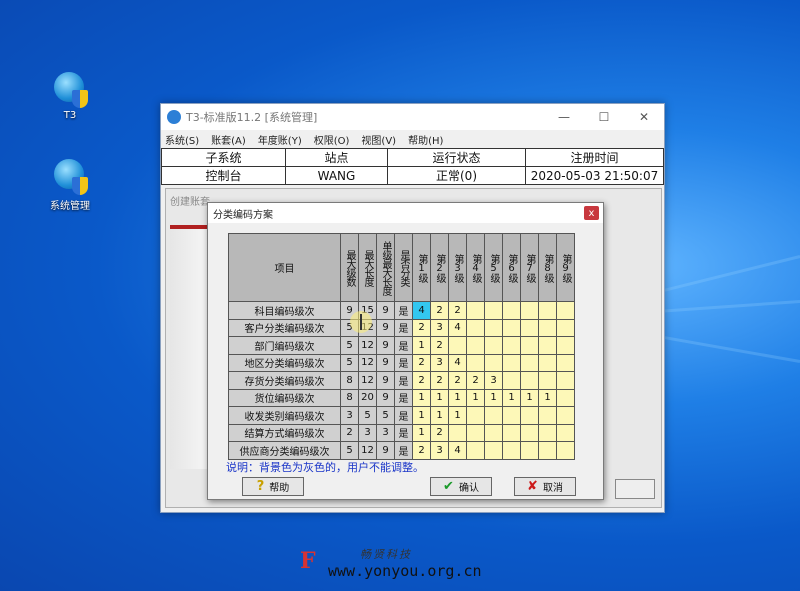  What do you see at coordinates (70, 94) in the screenshot?
I see `desktop-icon-t3: T3` at bounding box center [70, 94].